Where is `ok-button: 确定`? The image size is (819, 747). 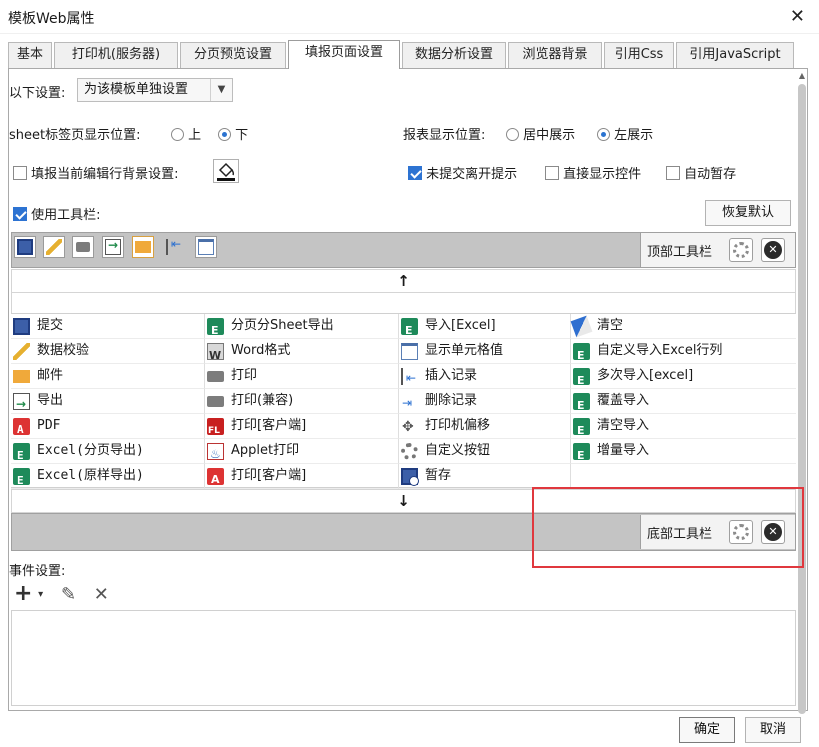 ok-button: 确定 is located at coordinates (707, 730).